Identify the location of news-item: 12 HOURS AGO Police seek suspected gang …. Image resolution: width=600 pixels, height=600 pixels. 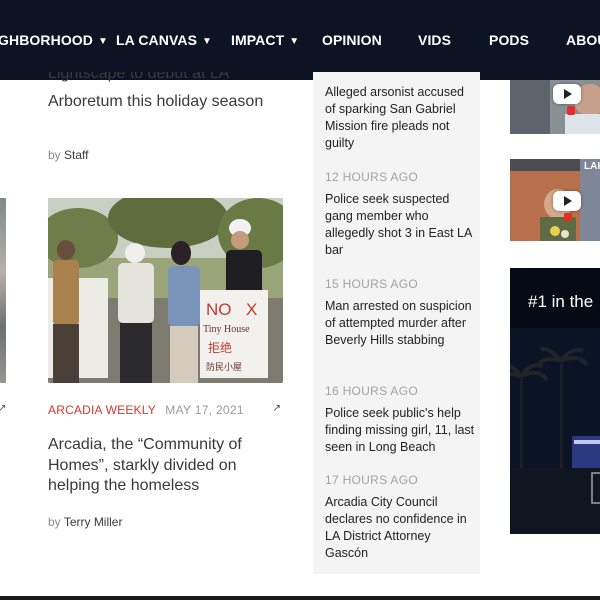
(400, 214).